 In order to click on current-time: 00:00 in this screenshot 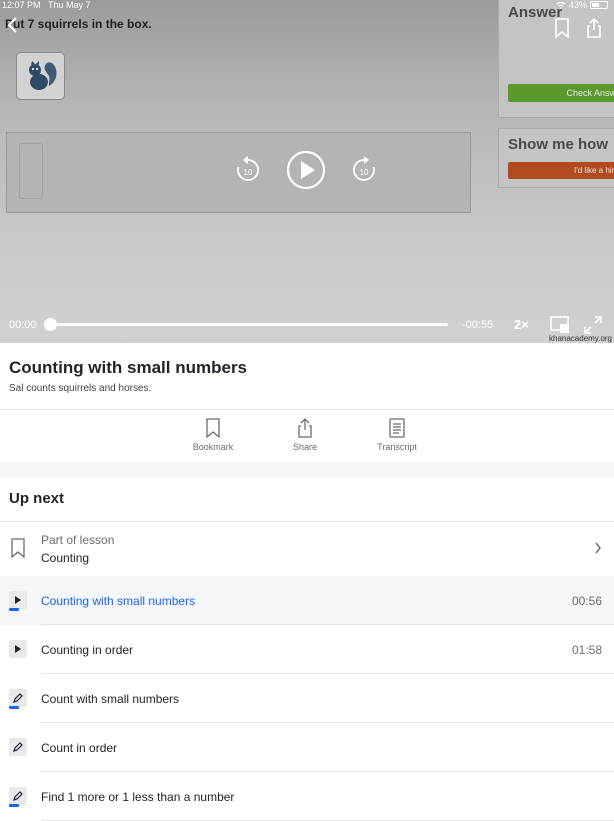, I will do `click(23, 325)`.